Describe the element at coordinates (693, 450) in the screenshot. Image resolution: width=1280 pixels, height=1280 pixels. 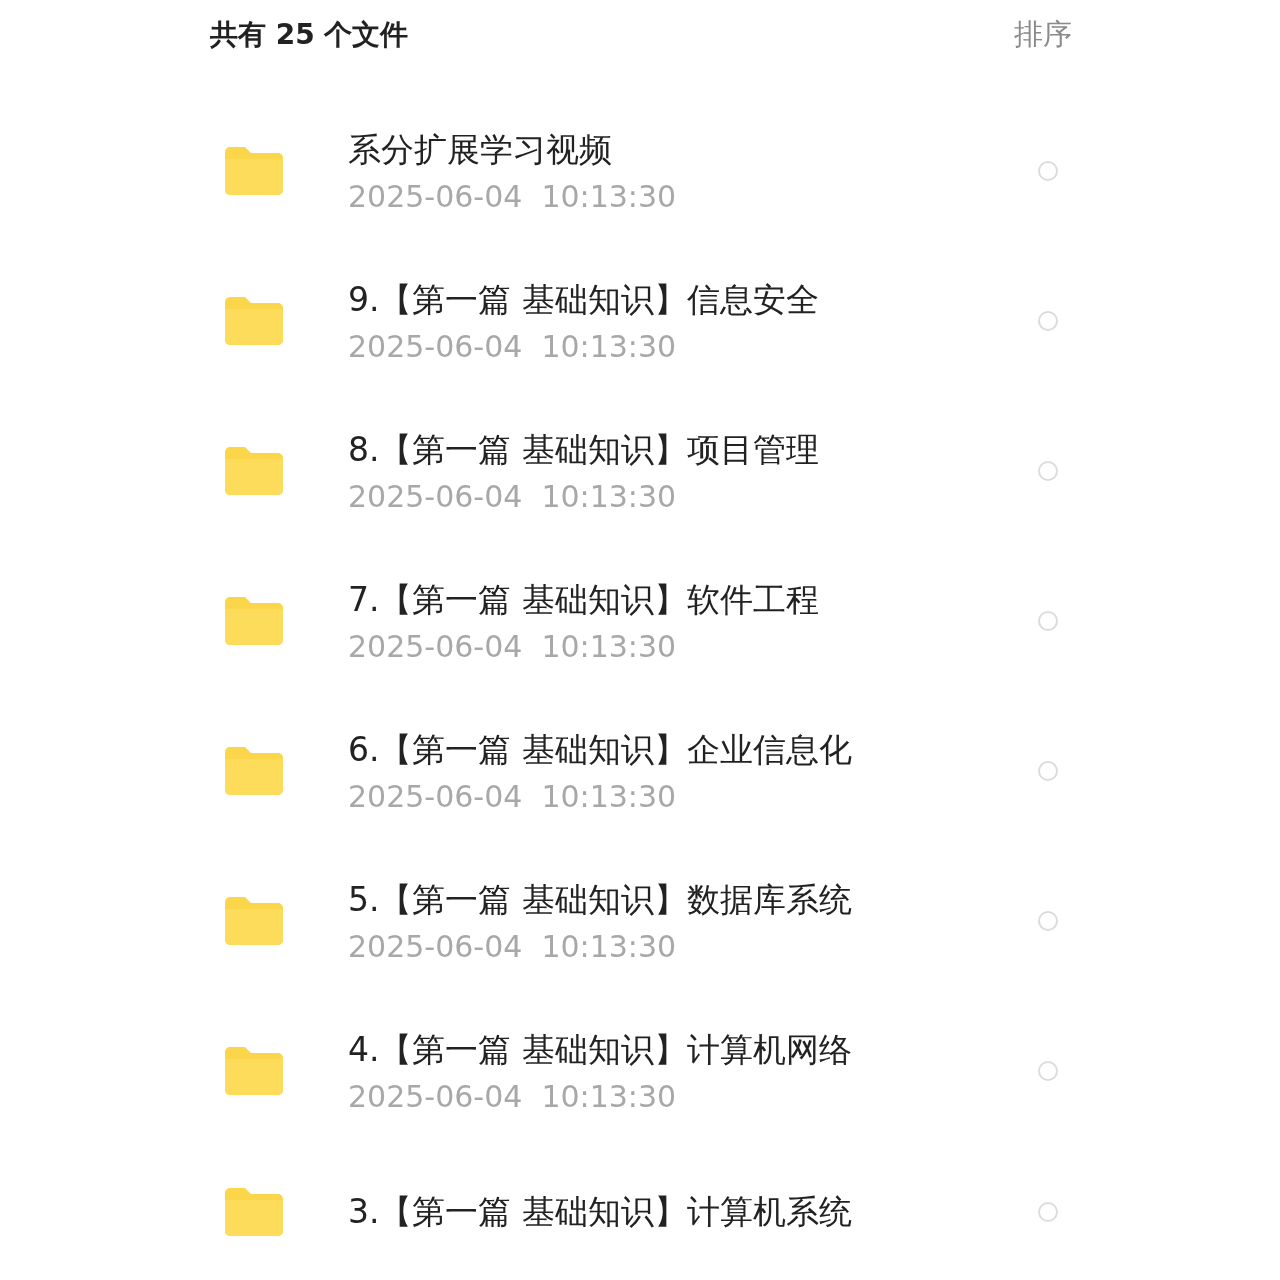
I see `file-name: 8.【第一篇 基础知识】项目管理` at that location.